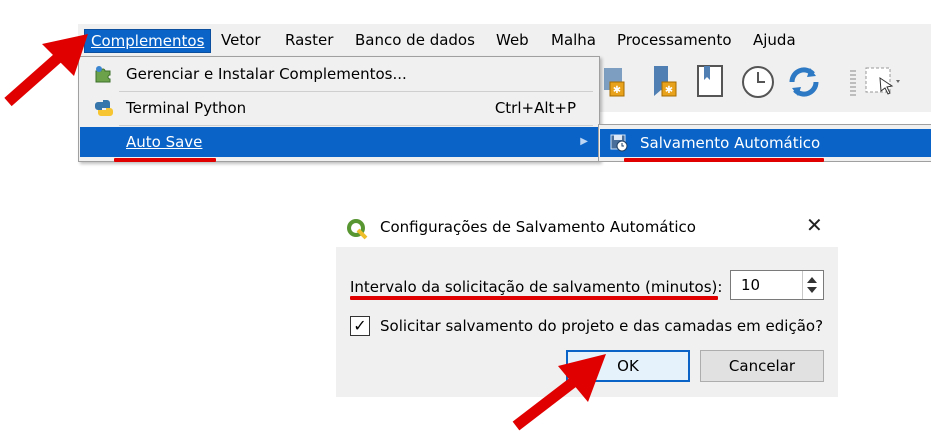 The height and width of the screenshot is (432, 931). What do you see at coordinates (538, 227) in the screenshot?
I see `dialog-title: Configurações de Salvamento Automático` at bounding box center [538, 227].